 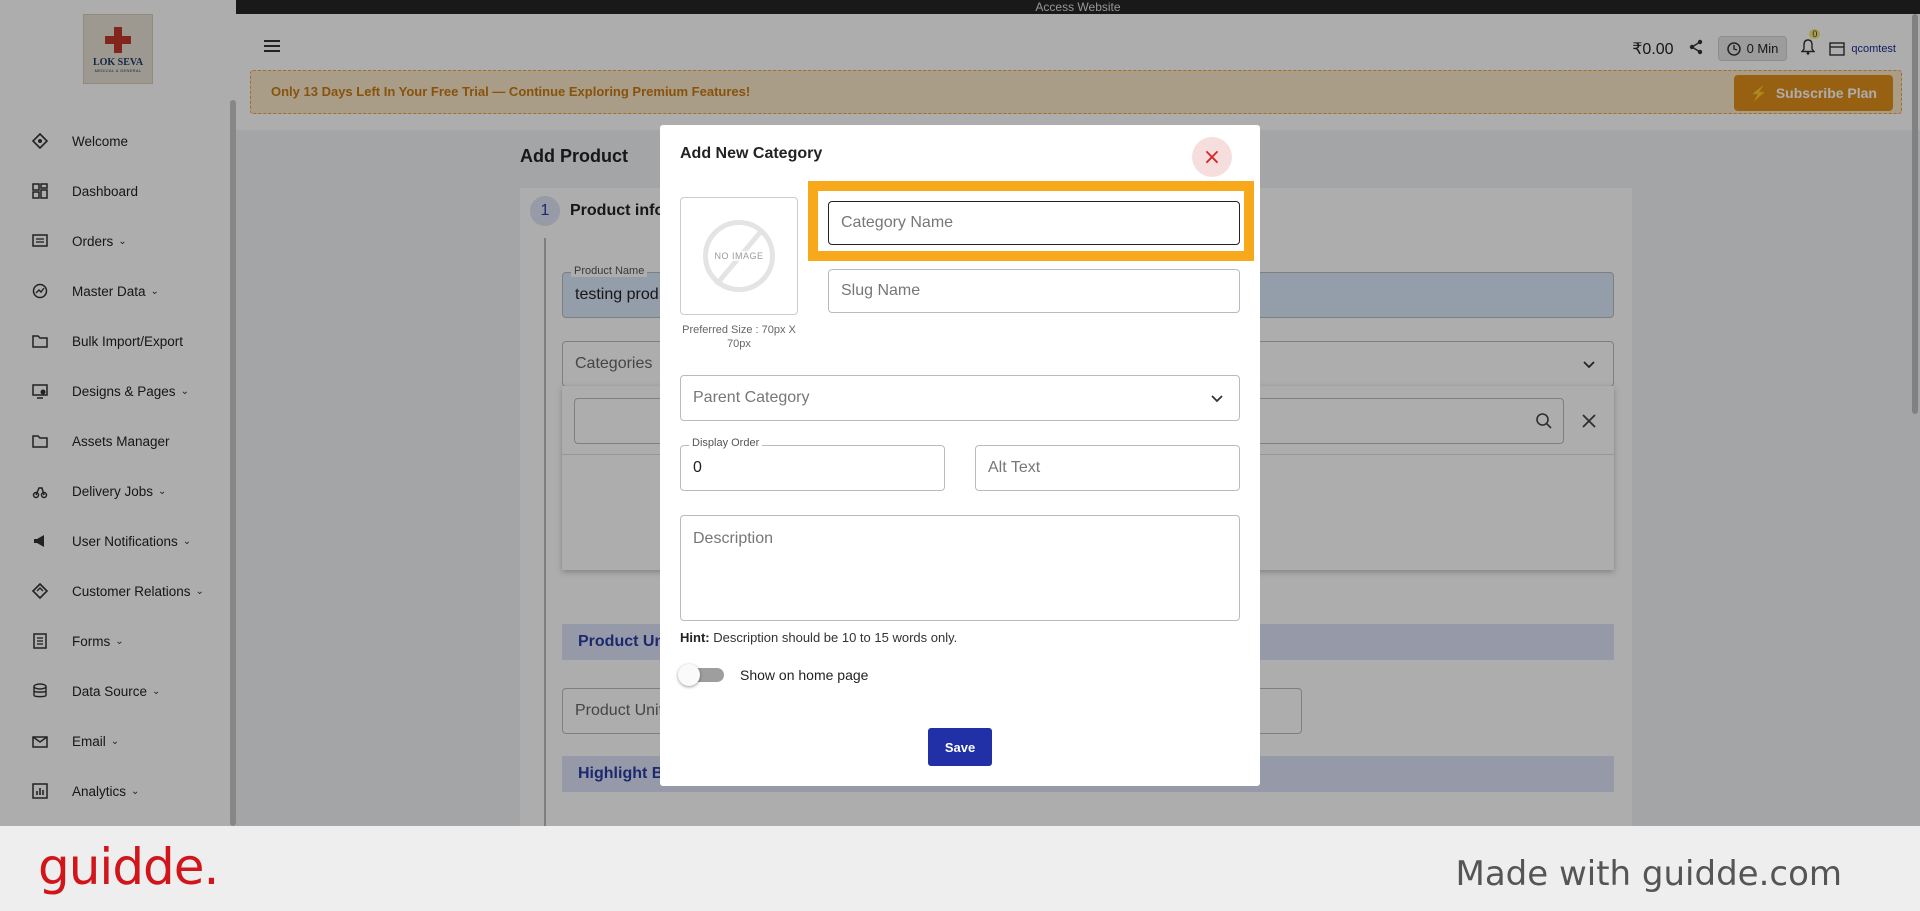 What do you see at coordinates (739, 337) in the screenshot?
I see `image-size-hint: Preferred Size : 70px X 70px` at bounding box center [739, 337].